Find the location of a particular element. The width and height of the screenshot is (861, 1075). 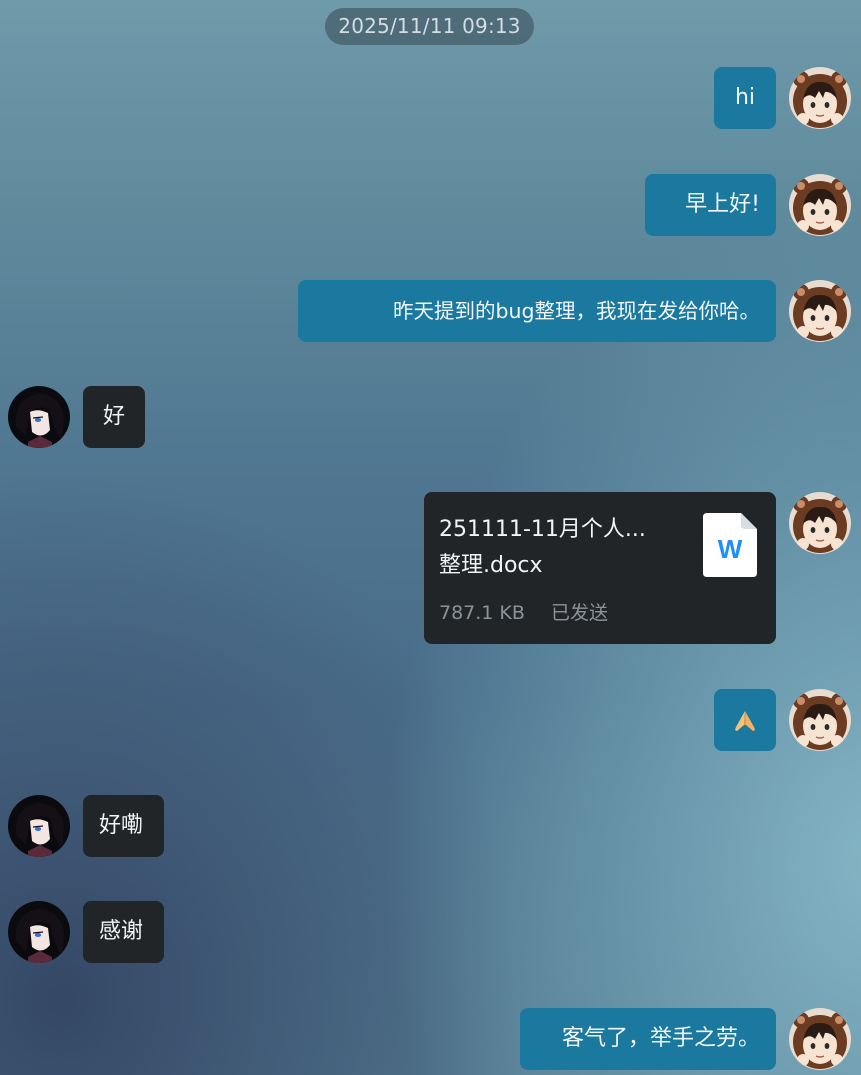

file-attachment-card: 251111-11月个人... 整理.docx W 787.1 KB 已发送 is located at coordinates (600, 568).